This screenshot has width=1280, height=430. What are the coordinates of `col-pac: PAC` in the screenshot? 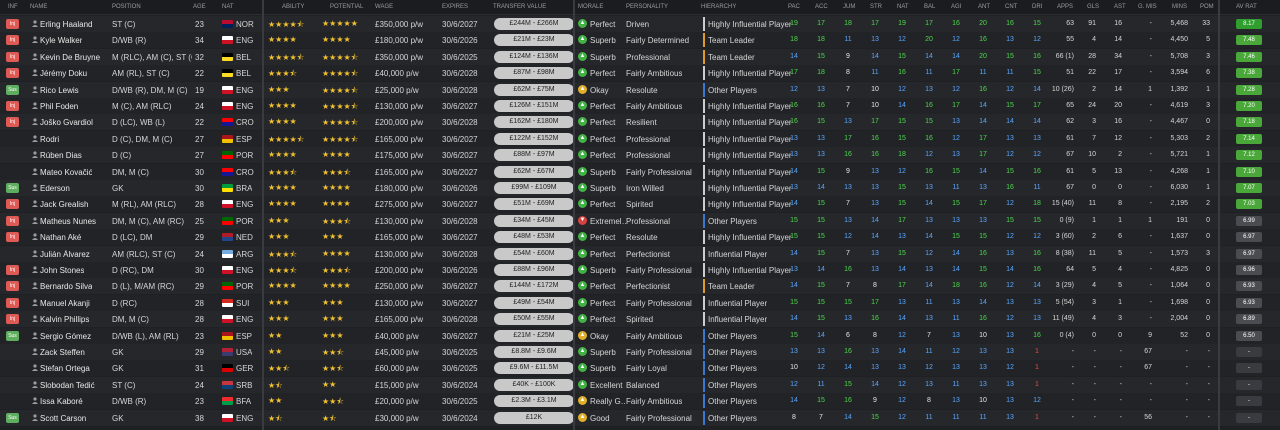 It's located at (794, 7).